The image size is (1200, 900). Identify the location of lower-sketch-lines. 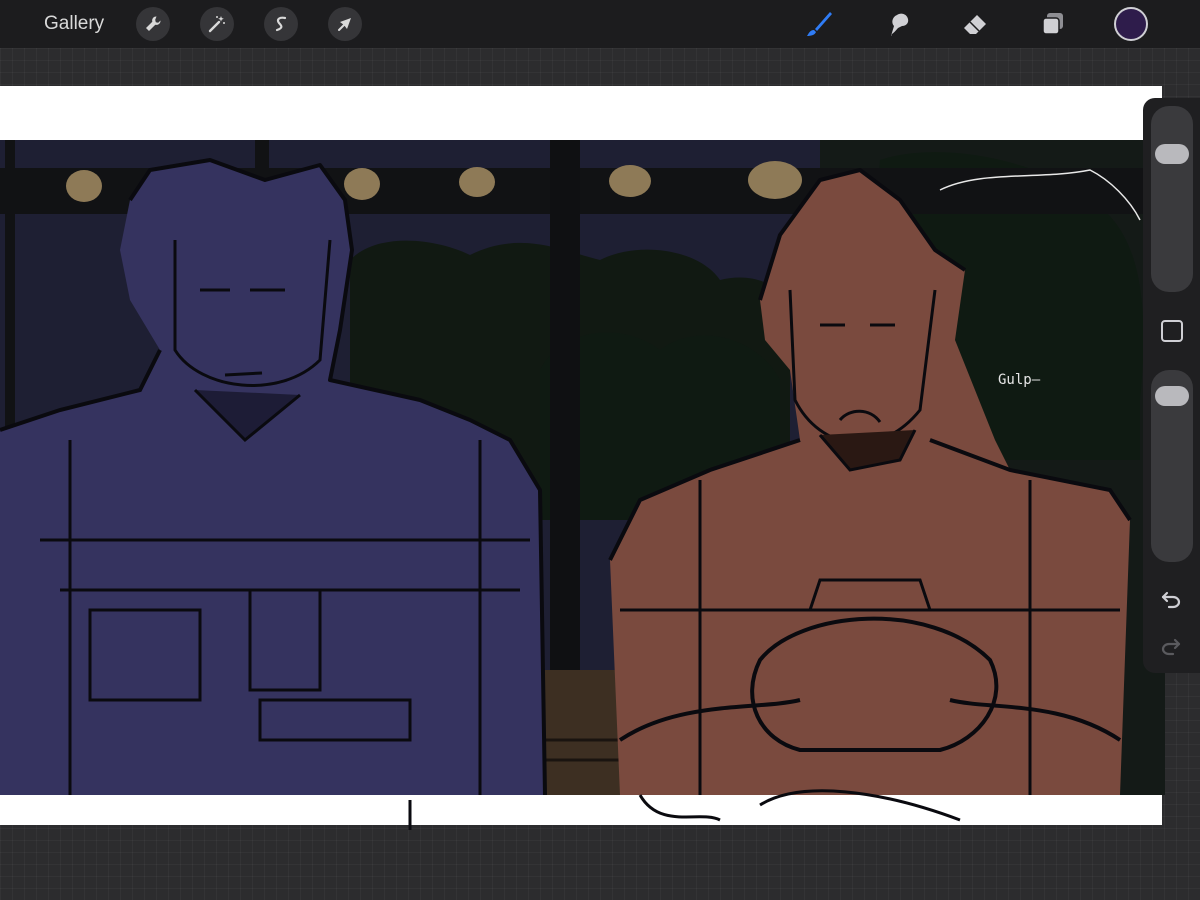
(684, 809).